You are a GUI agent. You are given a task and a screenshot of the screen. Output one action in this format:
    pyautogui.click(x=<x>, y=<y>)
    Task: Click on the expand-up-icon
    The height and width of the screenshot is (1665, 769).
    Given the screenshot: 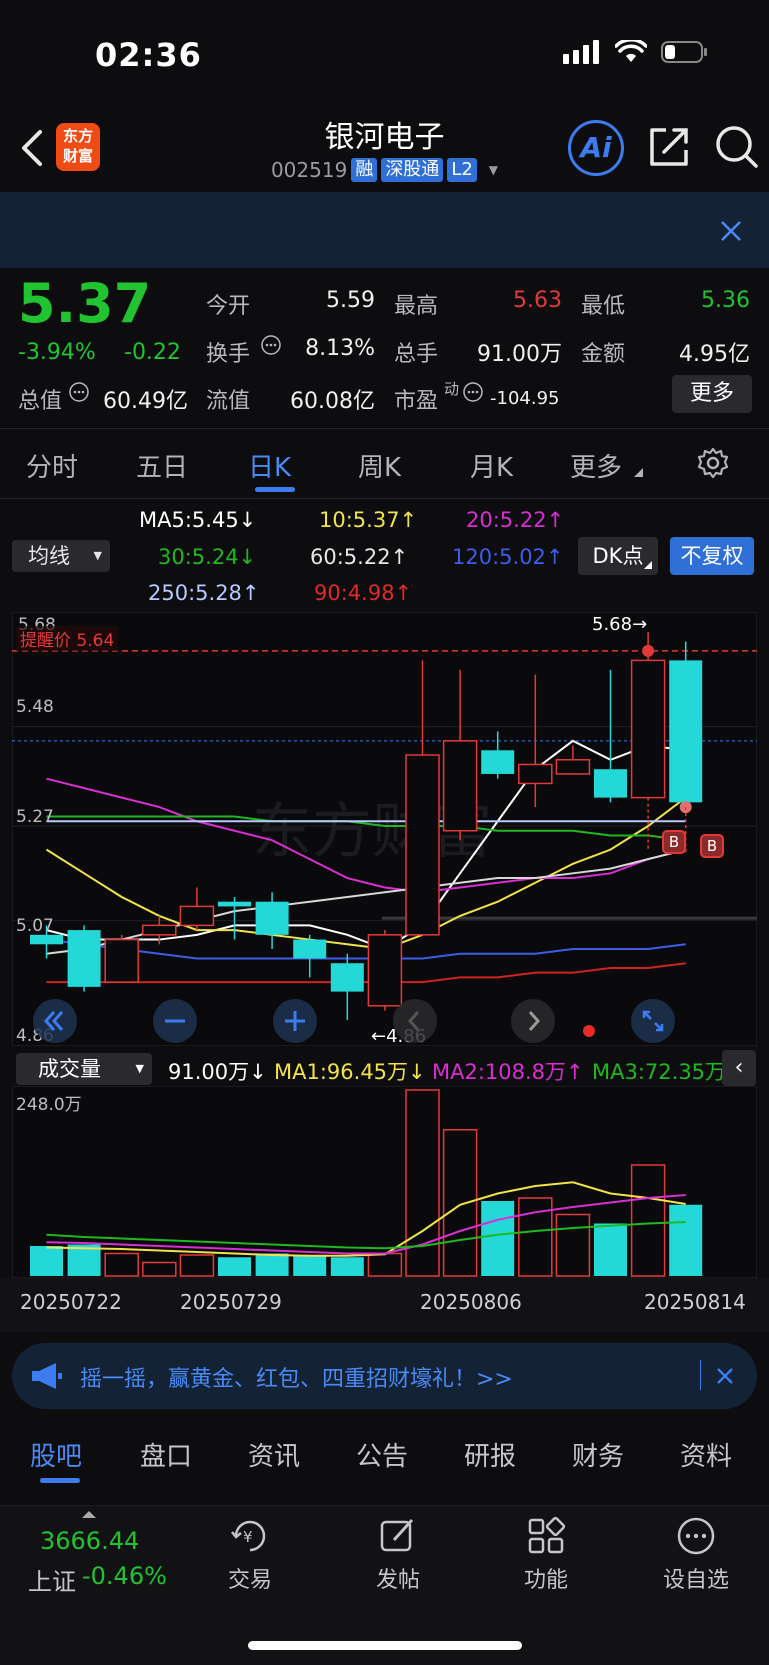 What is the action you would take?
    pyautogui.click(x=89, y=1514)
    